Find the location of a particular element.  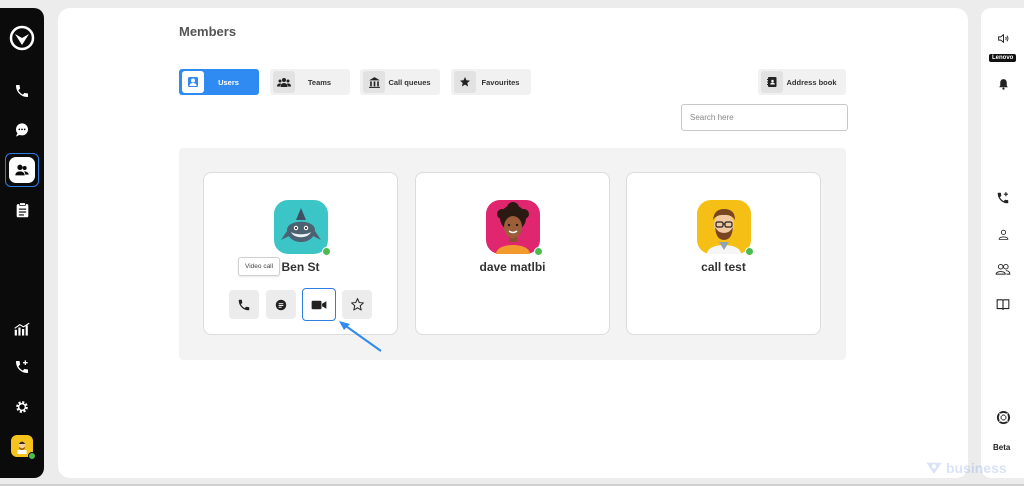

group-button is located at coordinates (1003, 269).